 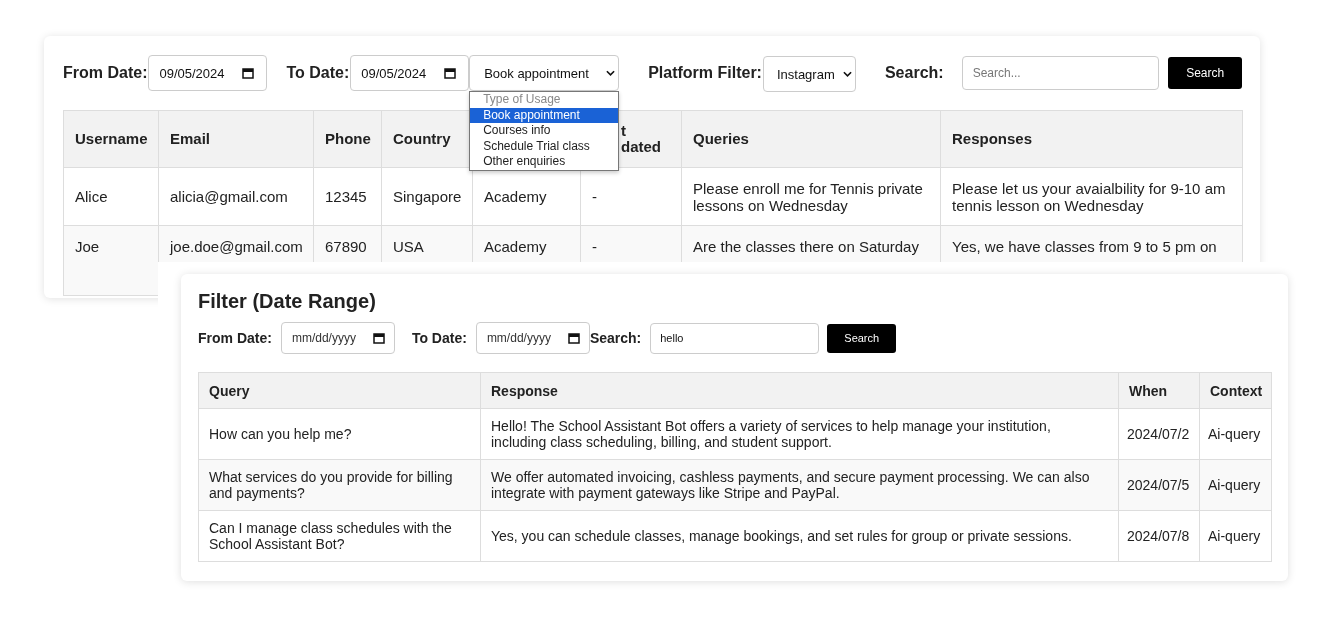 What do you see at coordinates (544, 162) in the screenshot?
I see `dropdown-option: Other enquiries` at bounding box center [544, 162].